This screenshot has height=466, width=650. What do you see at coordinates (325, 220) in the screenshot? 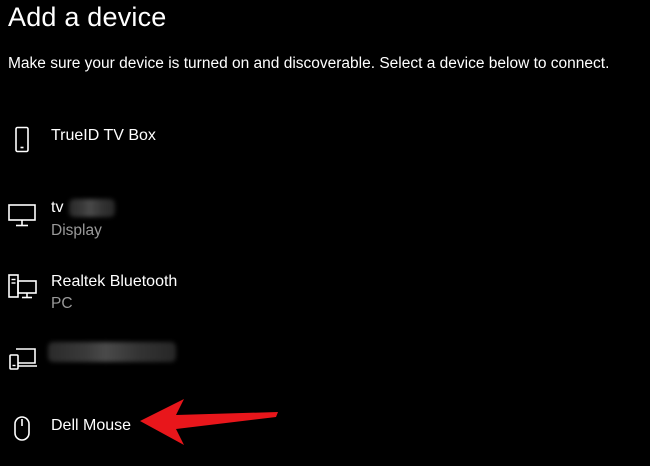
I see `device-item-tv: tv Display` at bounding box center [325, 220].